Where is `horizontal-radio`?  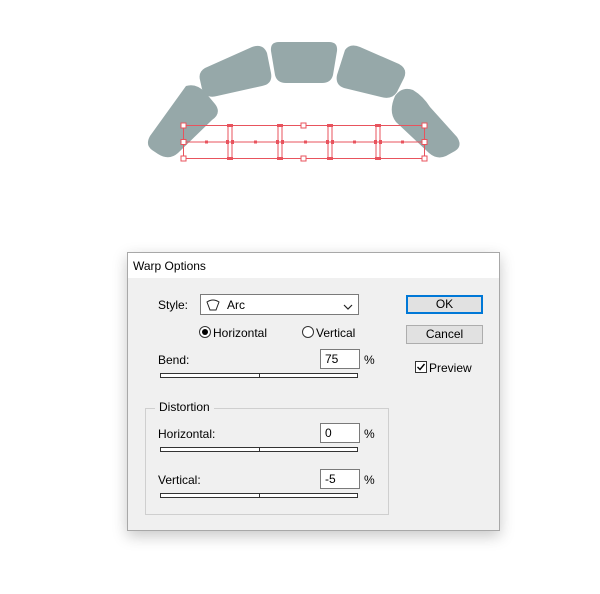 horizontal-radio is located at coordinates (205, 332).